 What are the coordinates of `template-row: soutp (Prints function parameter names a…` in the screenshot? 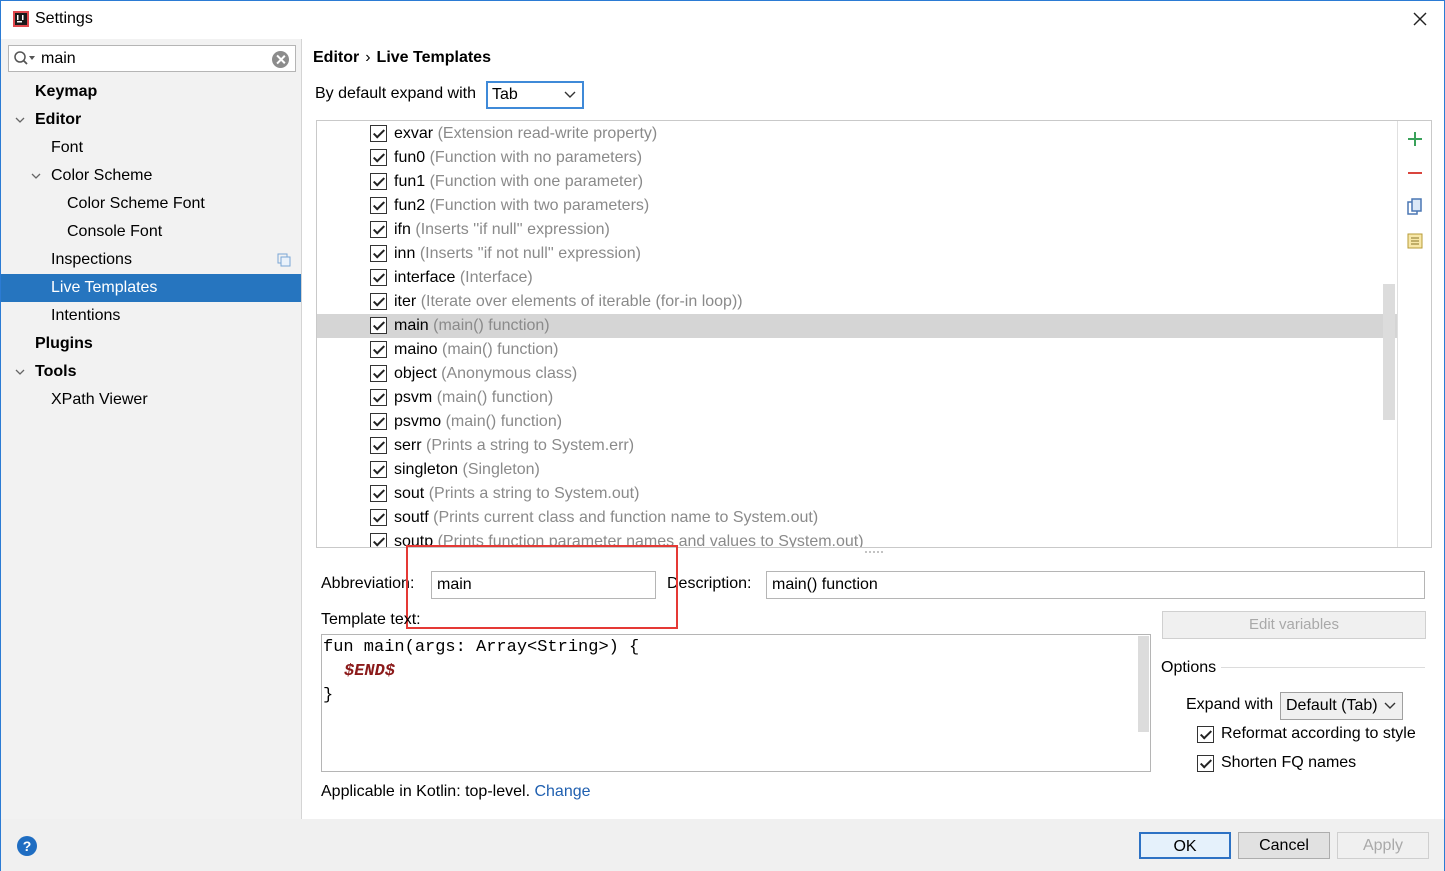 It's located at (857, 538).